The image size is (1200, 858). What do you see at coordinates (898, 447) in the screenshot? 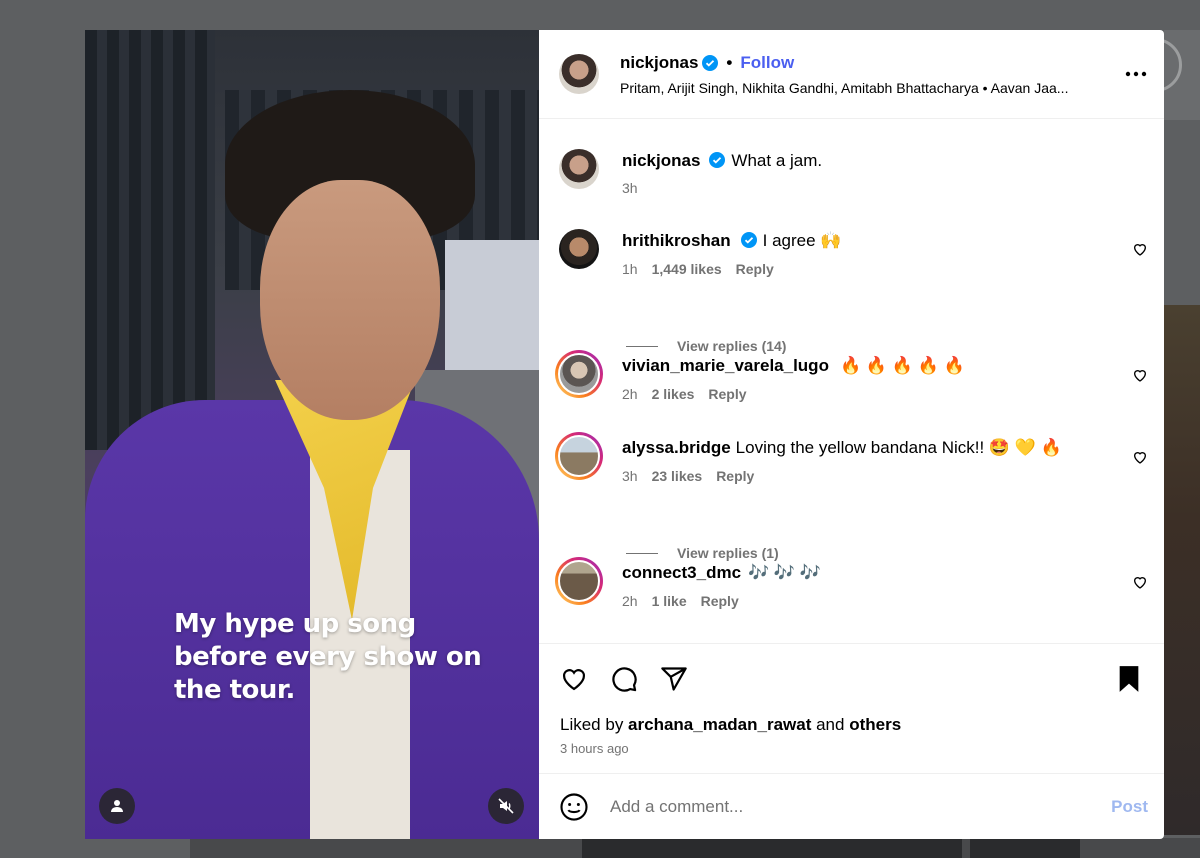
I see `comment-text: Loving the yellow bandana Nick!! 🤩 💛 🔥` at bounding box center [898, 447].